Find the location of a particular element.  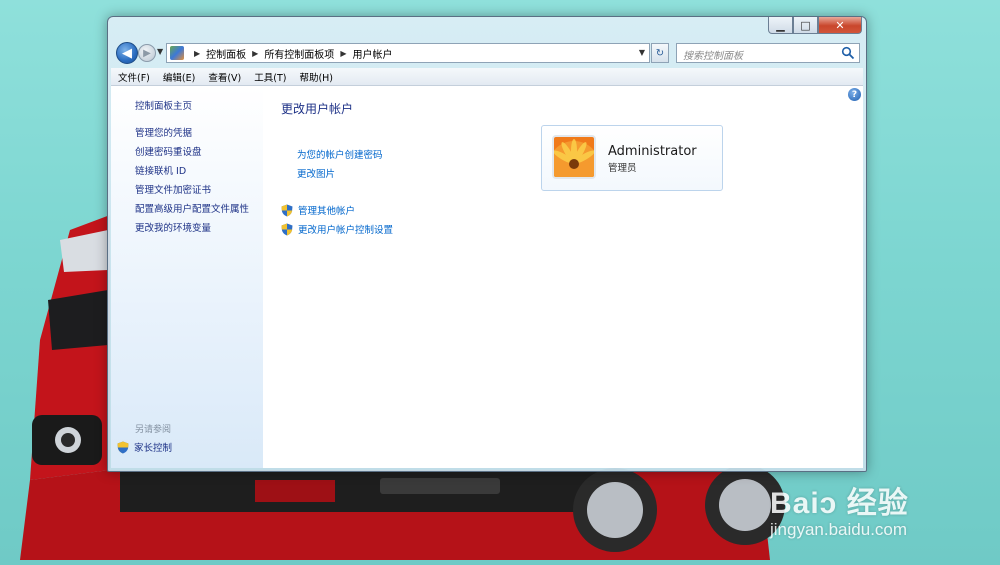

uac-settings-link: 更改用户帐户控制设置 is located at coordinates (337, 229).